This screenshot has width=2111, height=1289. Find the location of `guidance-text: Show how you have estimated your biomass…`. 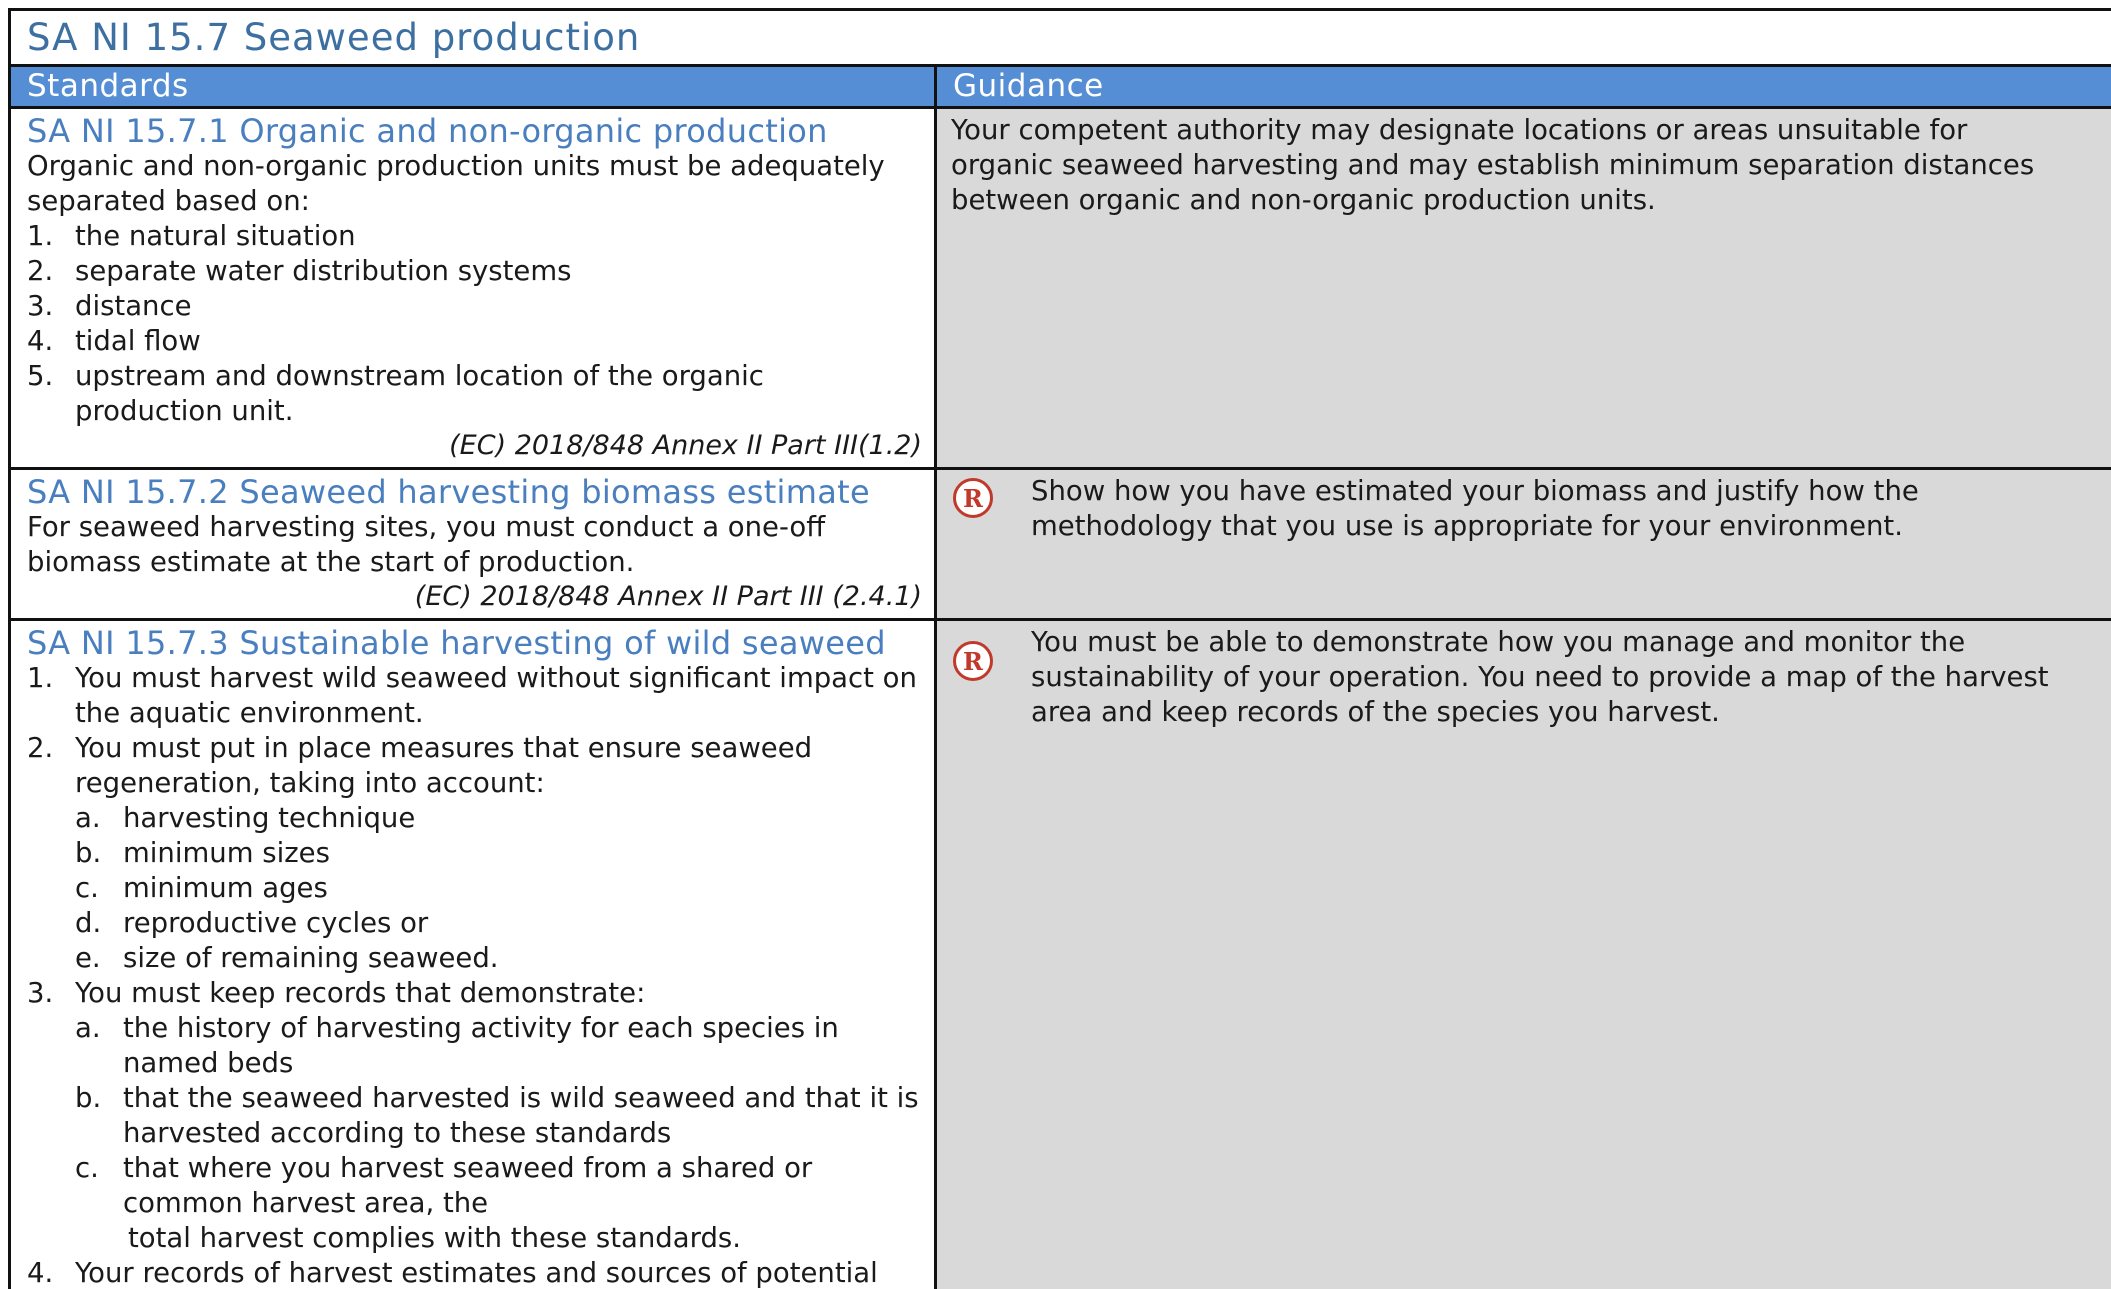

guidance-text: Show how you have estimated your biomass… is located at coordinates (1475, 508).